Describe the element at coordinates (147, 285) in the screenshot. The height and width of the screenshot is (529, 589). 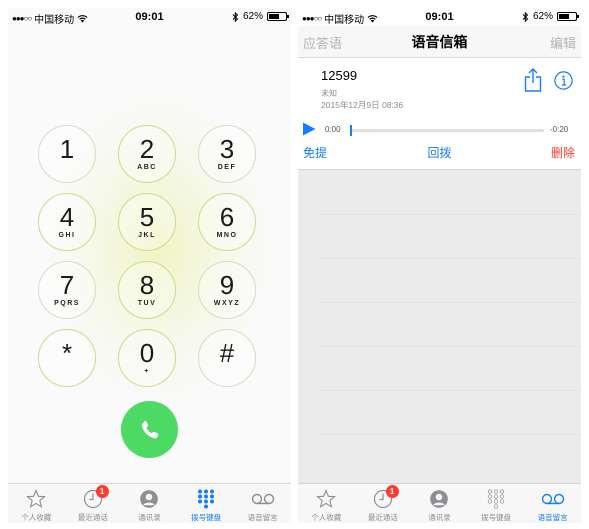
I see `key-digit: 8` at that location.